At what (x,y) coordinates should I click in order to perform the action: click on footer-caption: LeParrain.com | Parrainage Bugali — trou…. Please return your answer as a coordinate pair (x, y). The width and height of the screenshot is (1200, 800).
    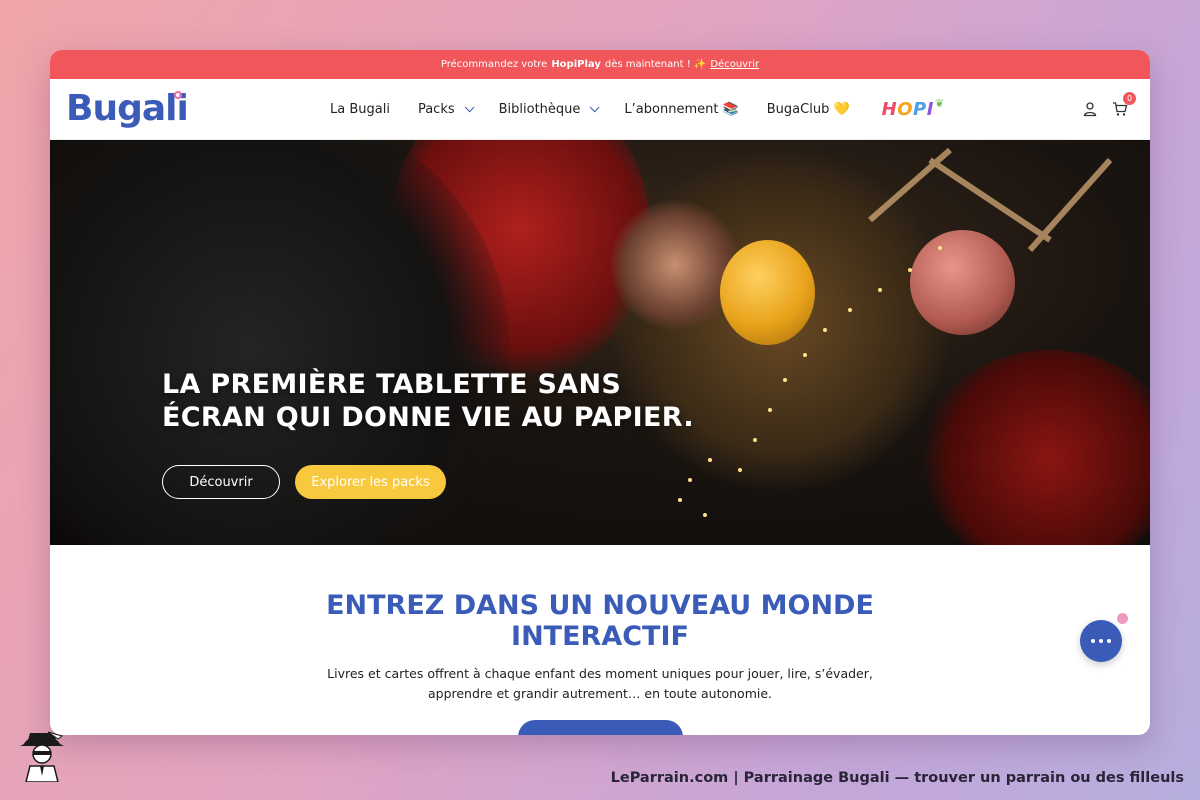
    Looking at the image, I should click on (897, 778).